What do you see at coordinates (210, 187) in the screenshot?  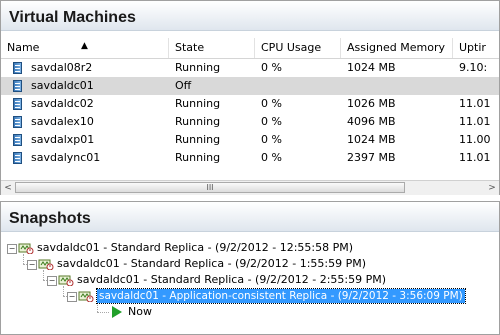 I see `scrollbar-thumb: III` at bounding box center [210, 187].